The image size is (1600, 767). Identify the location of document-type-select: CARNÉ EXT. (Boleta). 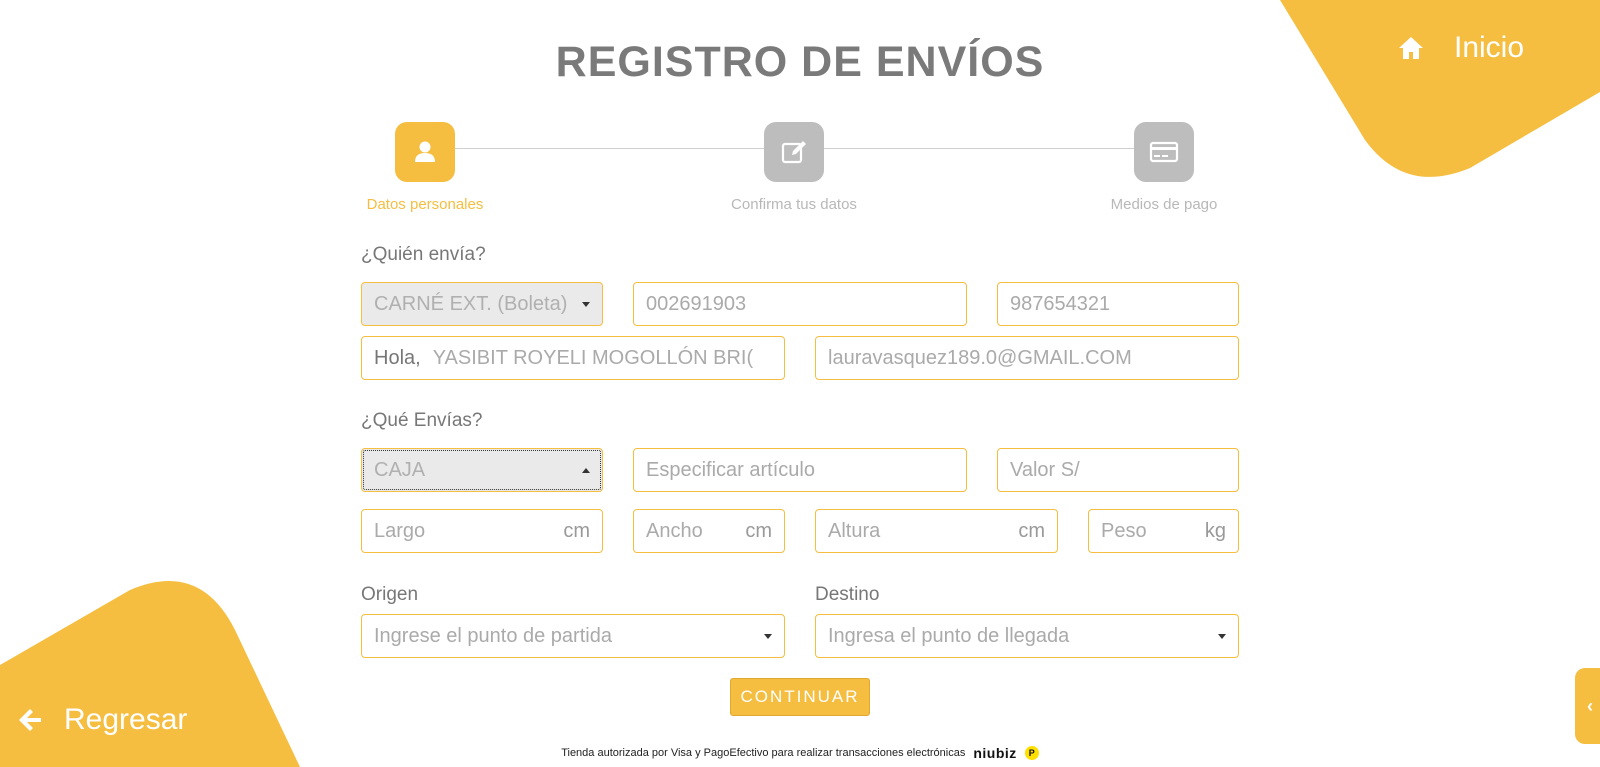
(482, 304).